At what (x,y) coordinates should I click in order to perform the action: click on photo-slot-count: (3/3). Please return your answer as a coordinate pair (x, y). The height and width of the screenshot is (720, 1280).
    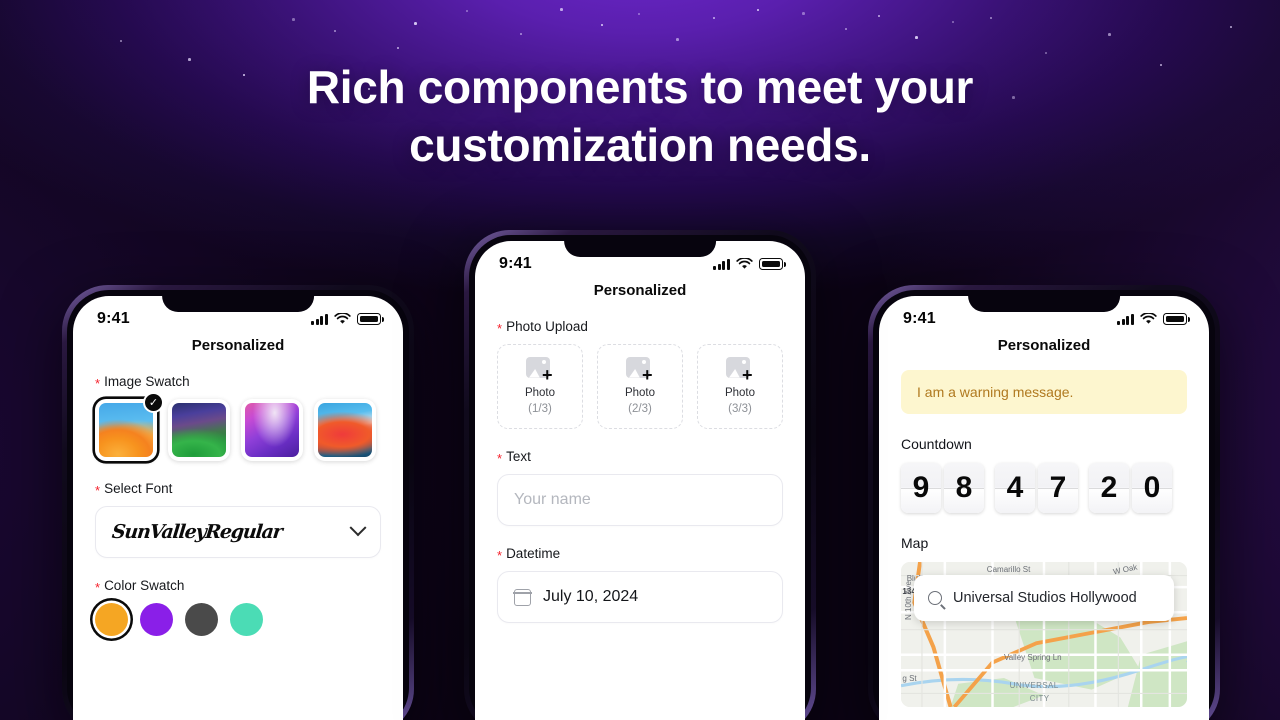
    Looking at the image, I should click on (740, 409).